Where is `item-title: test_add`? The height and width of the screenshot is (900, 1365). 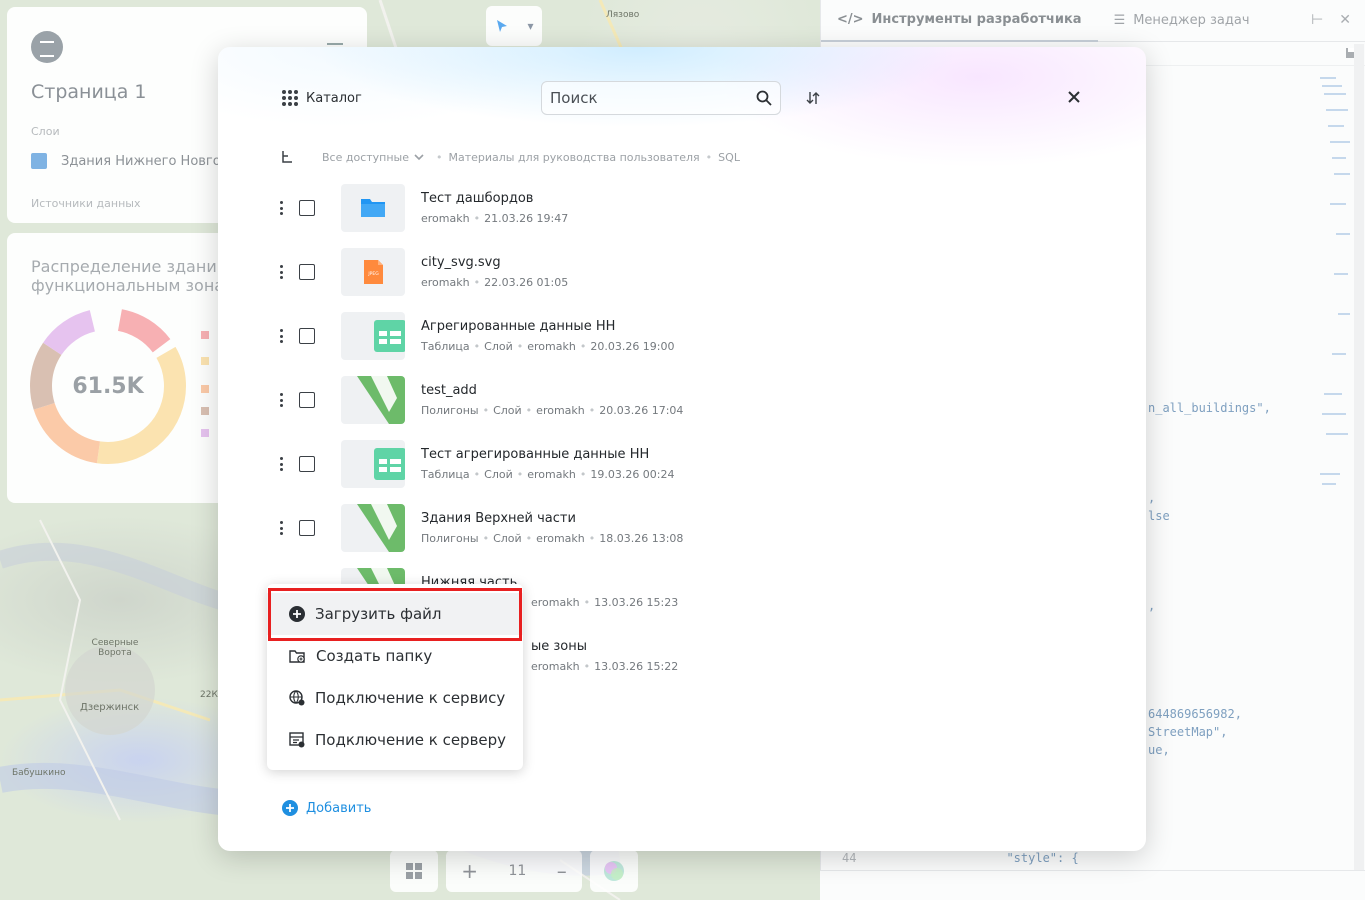 item-title: test_add is located at coordinates (449, 390).